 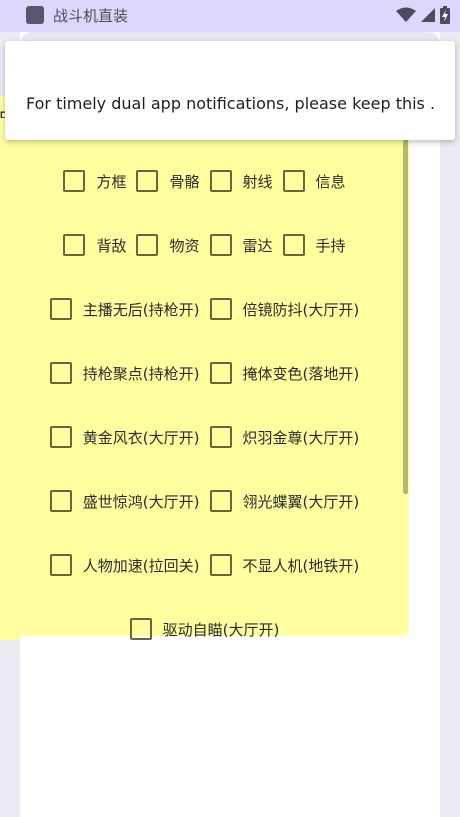 What do you see at coordinates (301, 309) in the screenshot?
I see `option-label: 倍镜防抖(大厅开)` at bounding box center [301, 309].